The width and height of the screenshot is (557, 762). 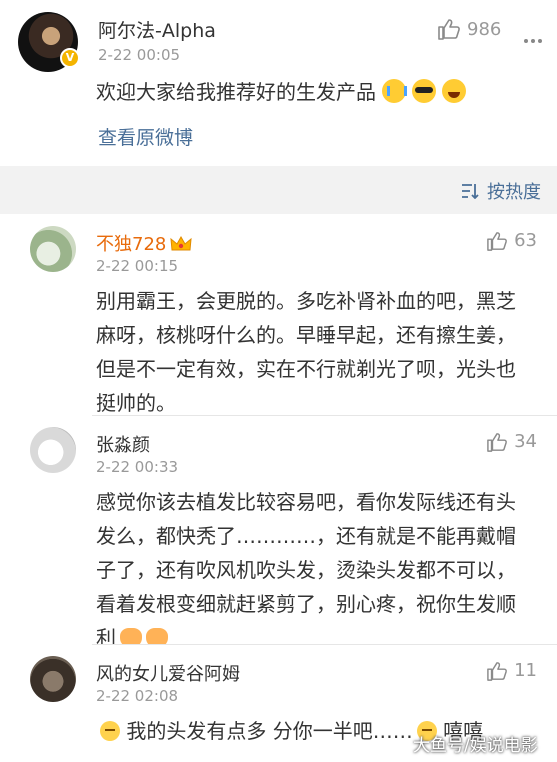 What do you see at coordinates (454, 91) in the screenshot?
I see `laughing-emoji-icon` at bounding box center [454, 91].